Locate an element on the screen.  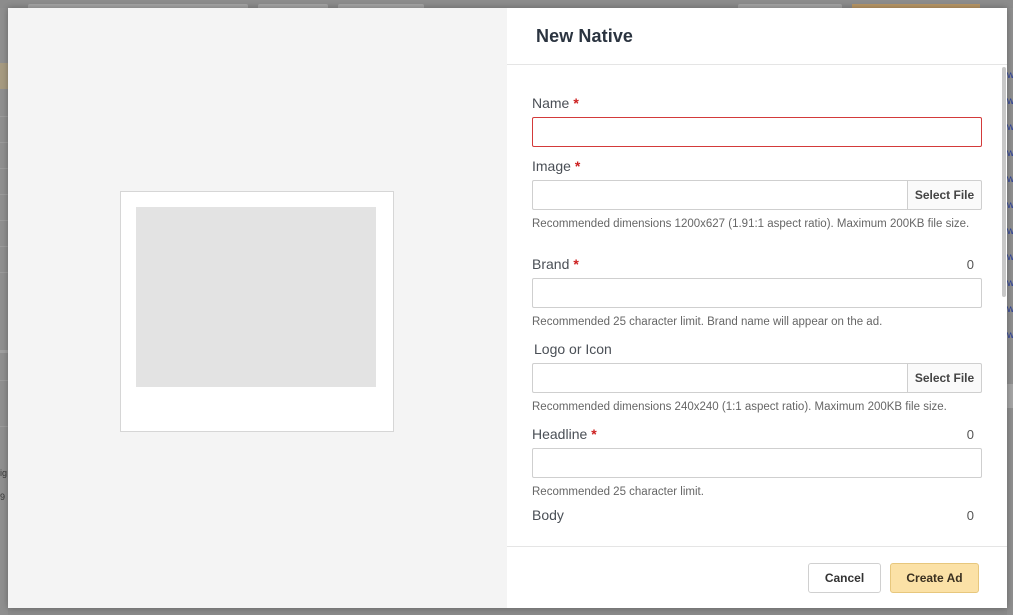
image-label: Image * is located at coordinates (556, 166).